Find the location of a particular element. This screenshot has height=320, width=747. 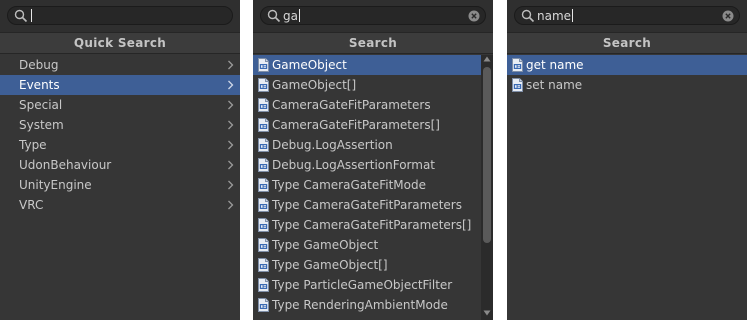

result-label: Type RenderingAmbientMode is located at coordinates (360, 305).